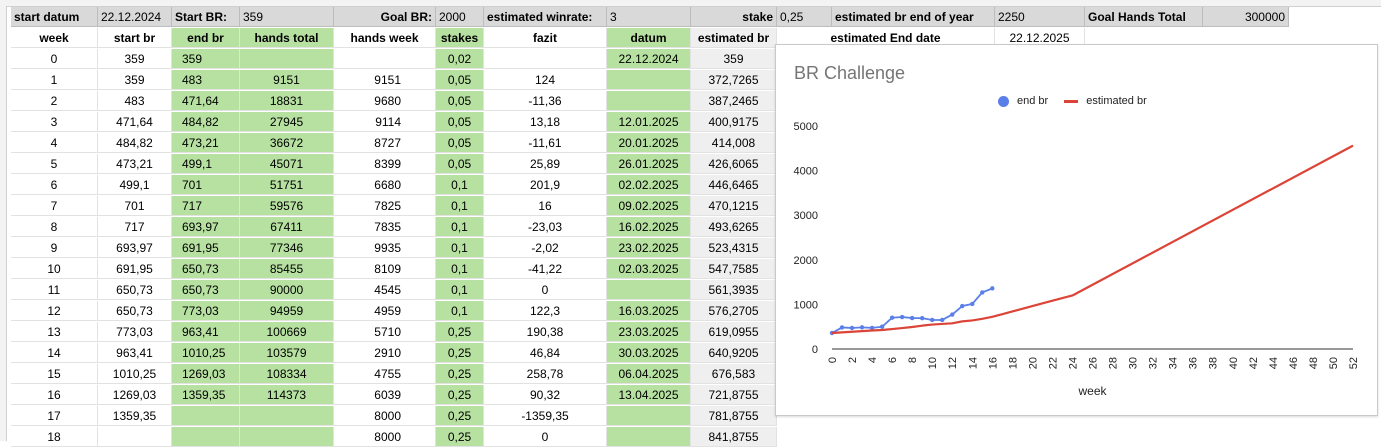 This screenshot has width=1381, height=448. I want to click on cell-start-br: 650,73, so click(135, 290).